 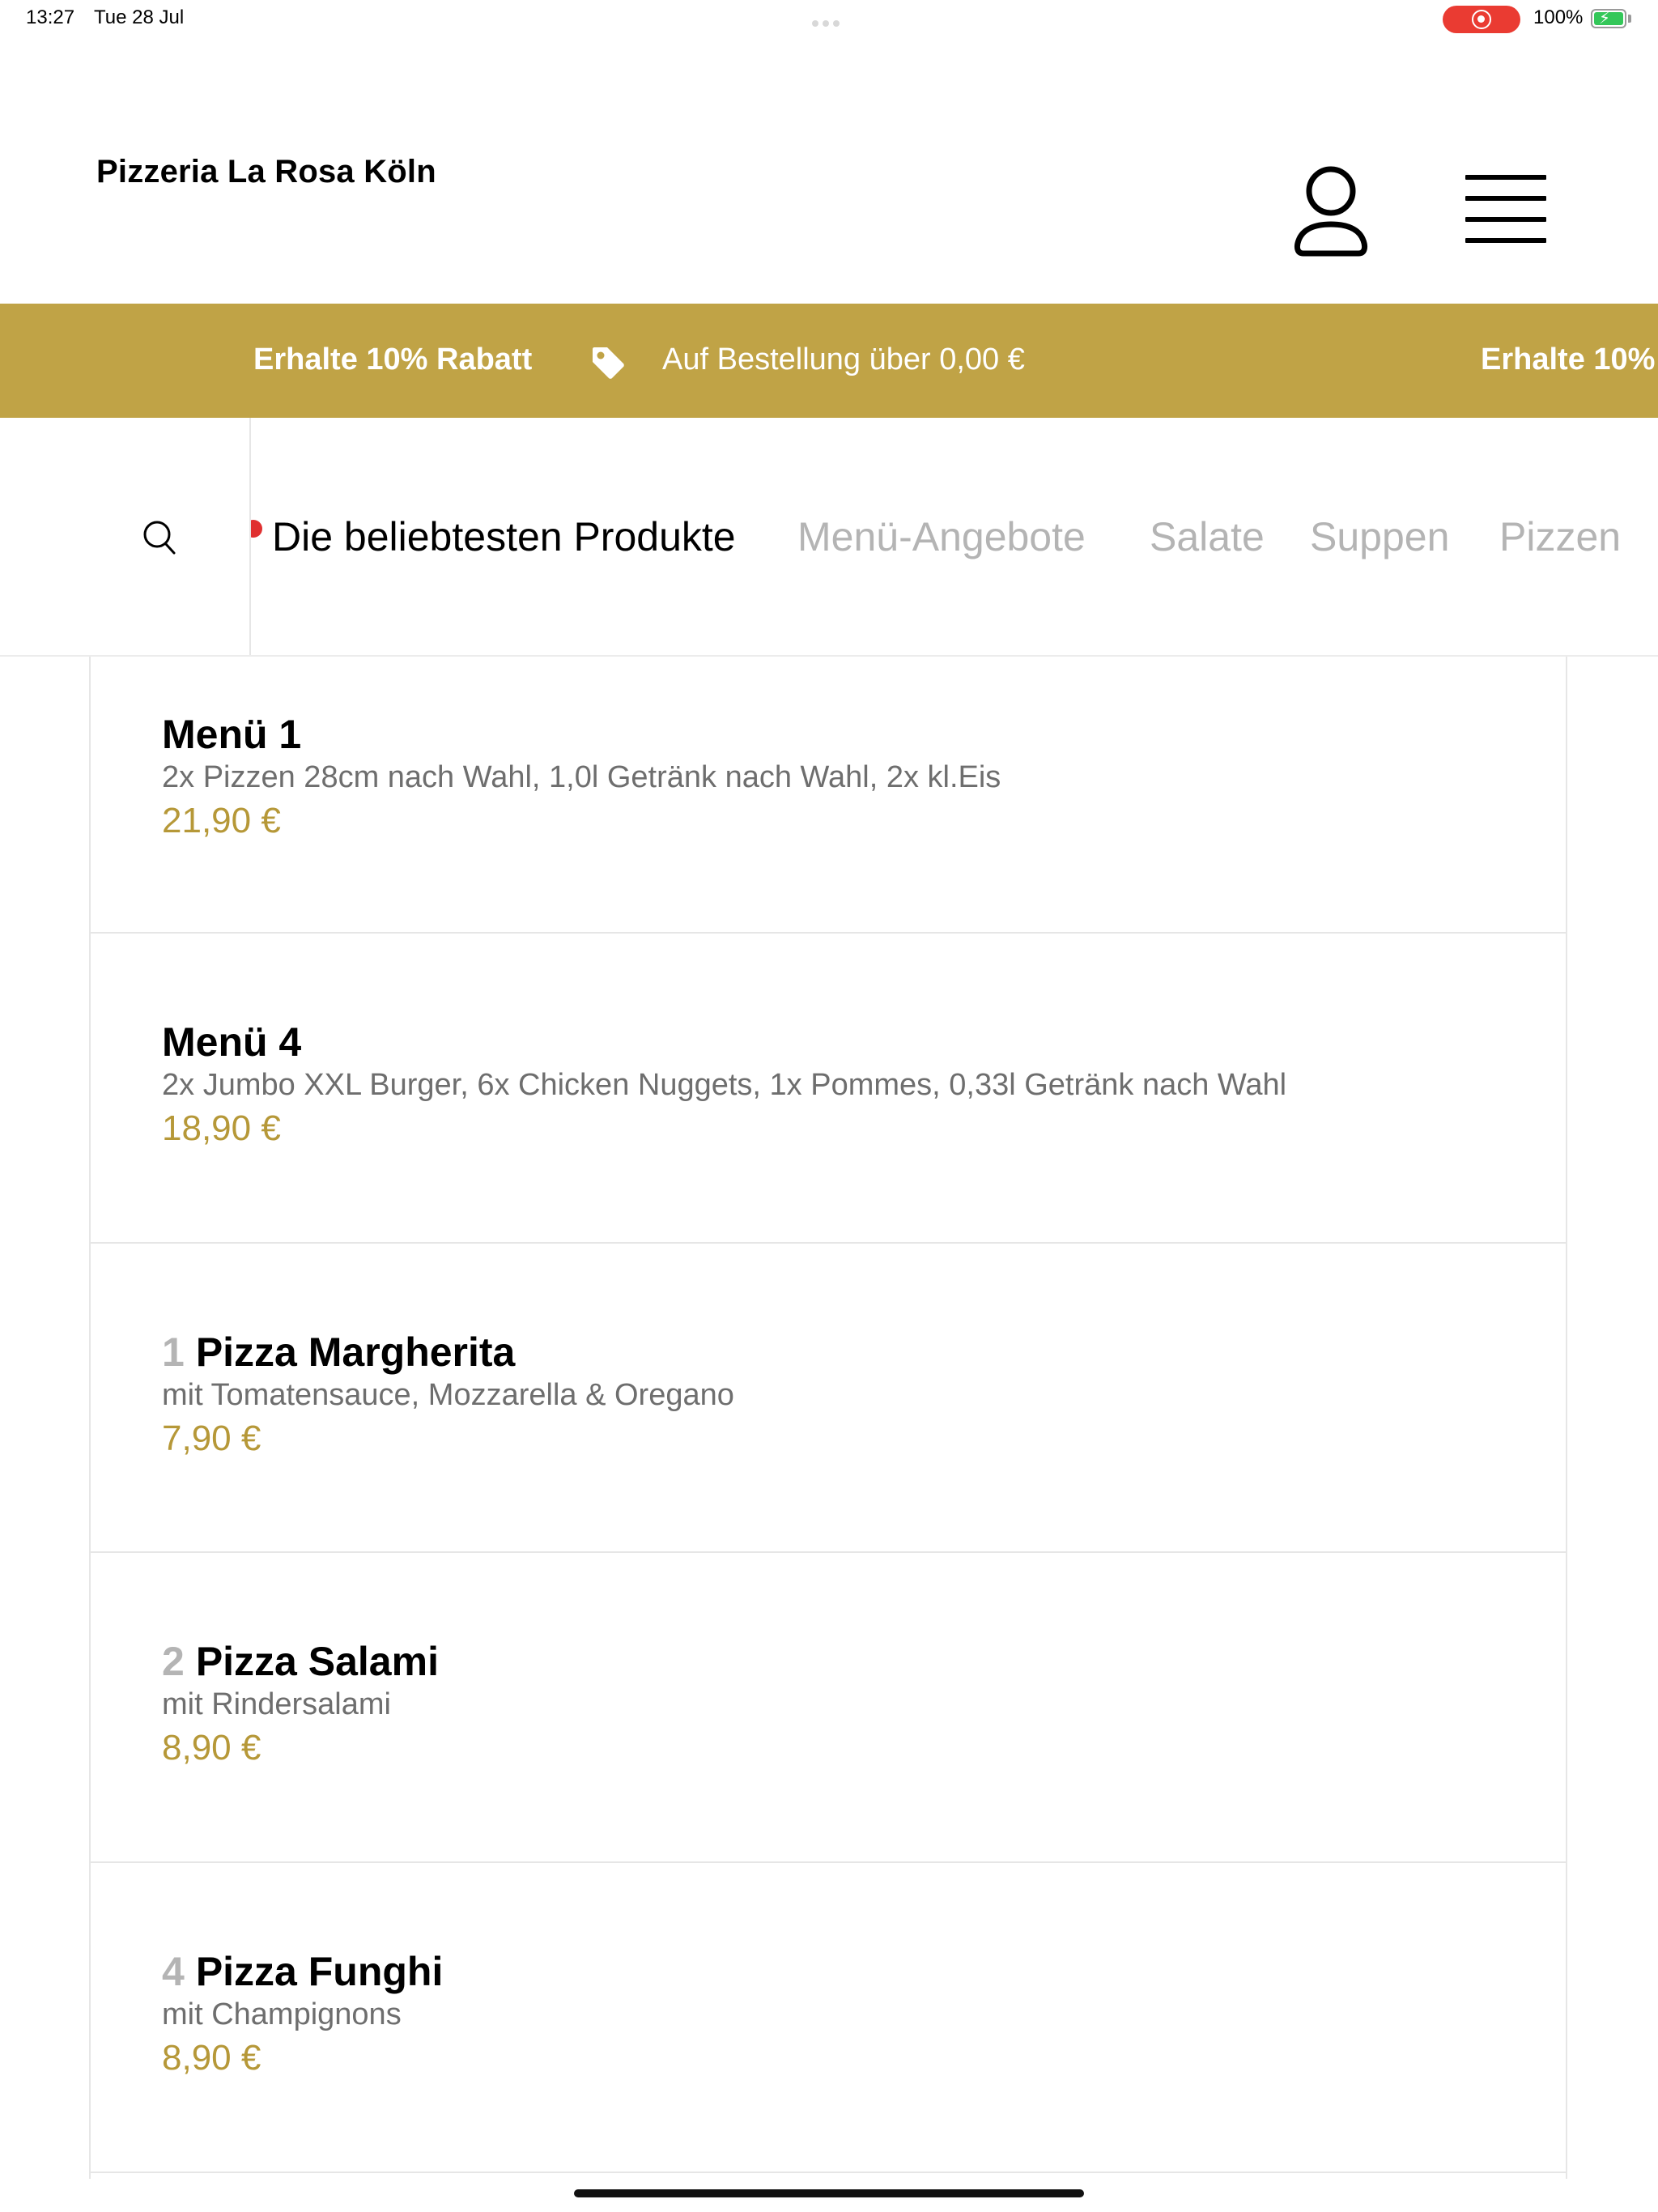 I want to click on product-name: Menü 1, so click(x=232, y=735).